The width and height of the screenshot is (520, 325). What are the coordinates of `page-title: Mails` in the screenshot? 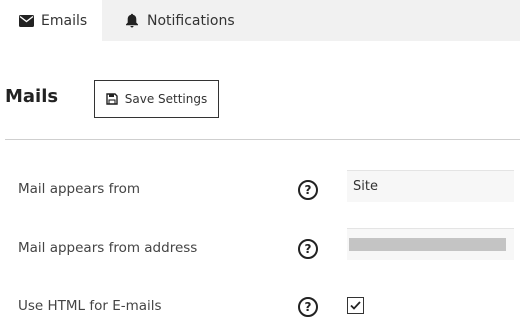 It's located at (32, 96).